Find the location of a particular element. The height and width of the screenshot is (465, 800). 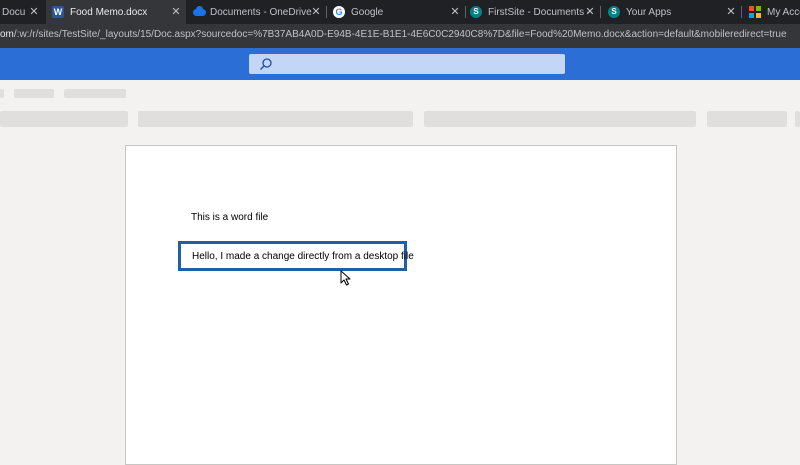

word-icon is located at coordinates (58, 12).